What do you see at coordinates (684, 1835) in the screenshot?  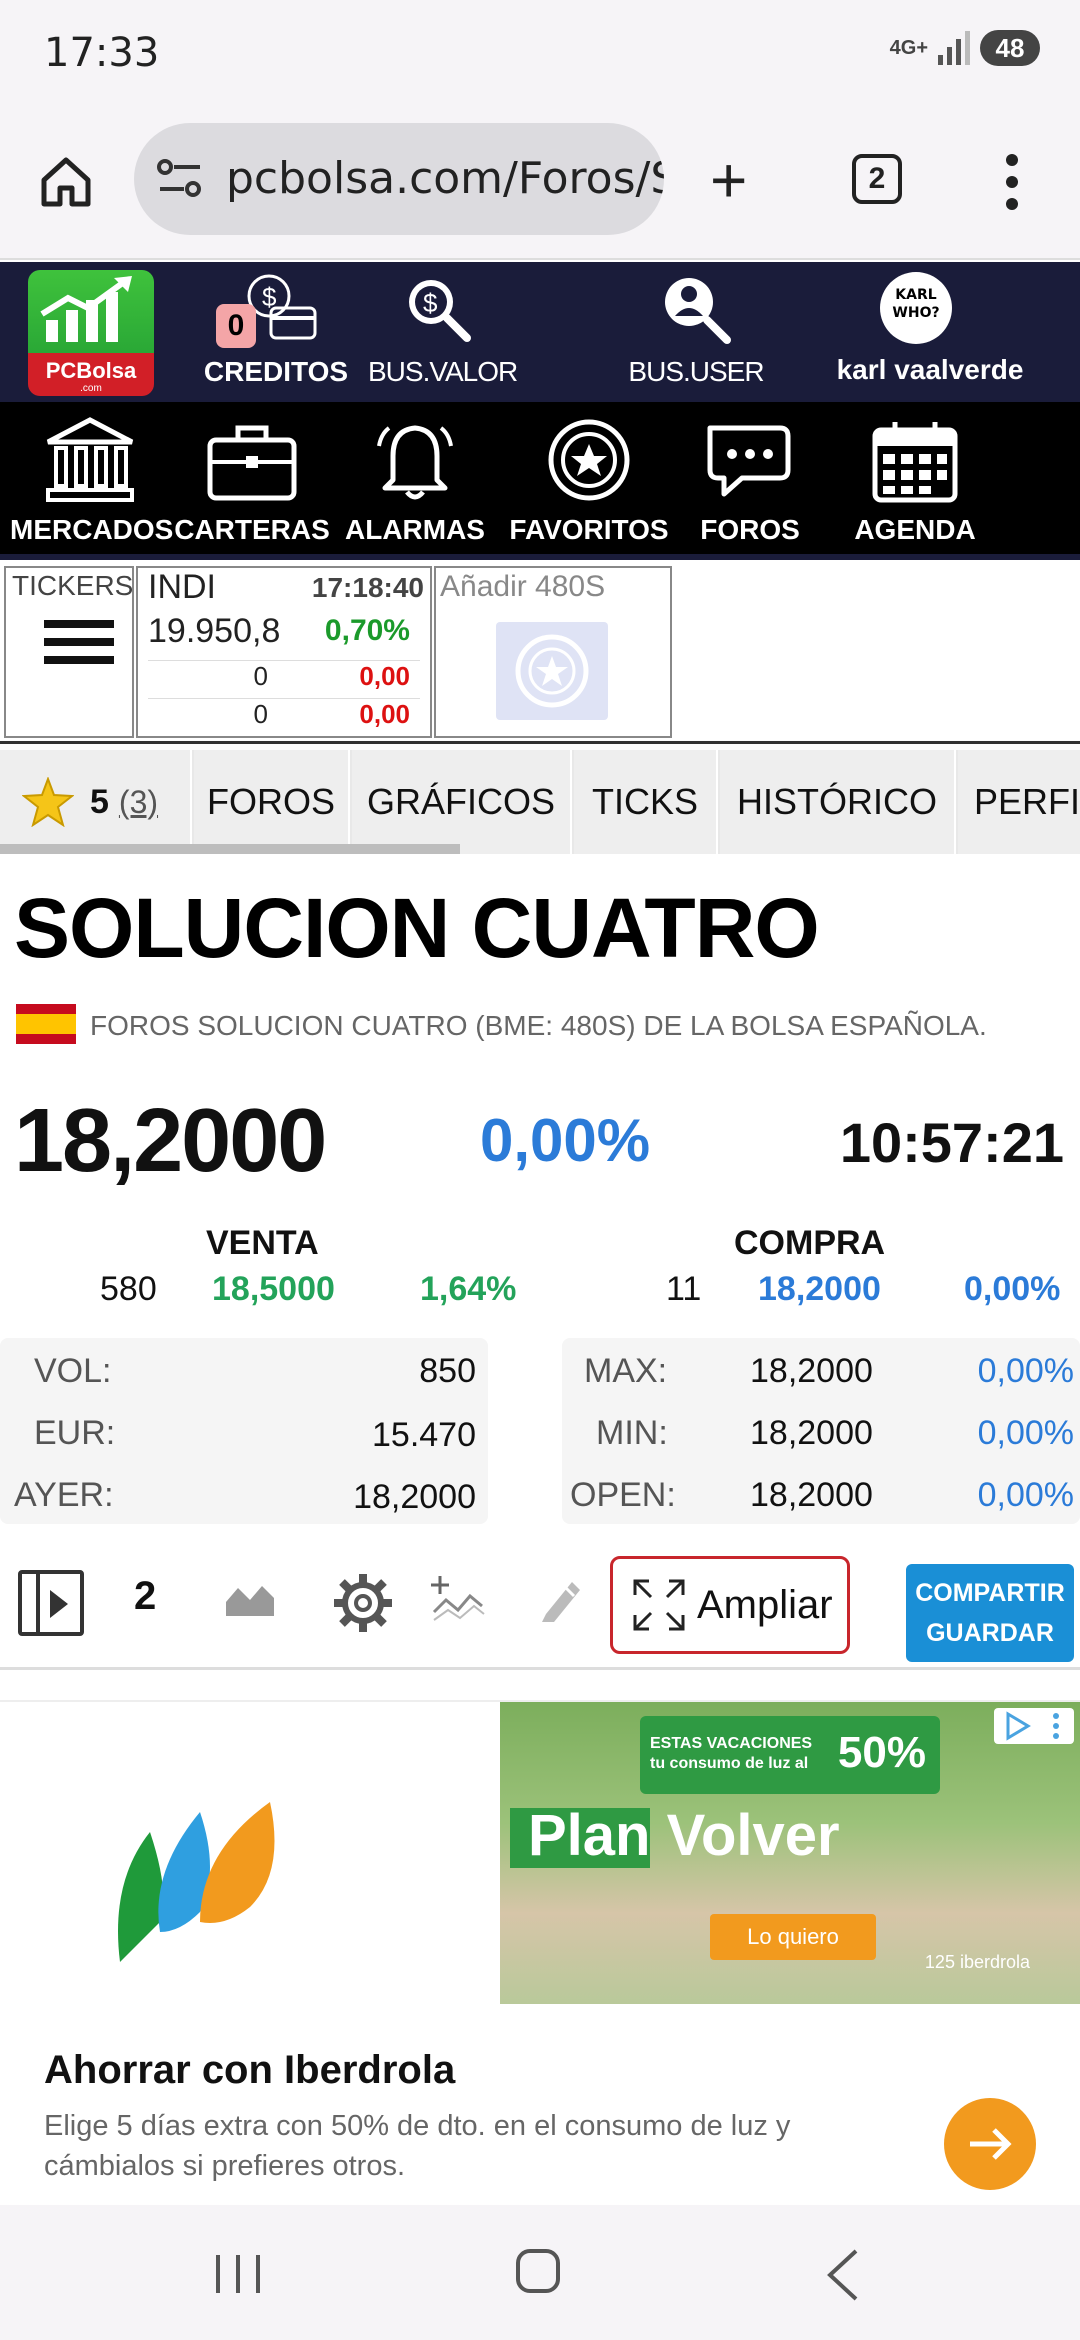 I see `ad-plan-text: Plan Volver` at bounding box center [684, 1835].